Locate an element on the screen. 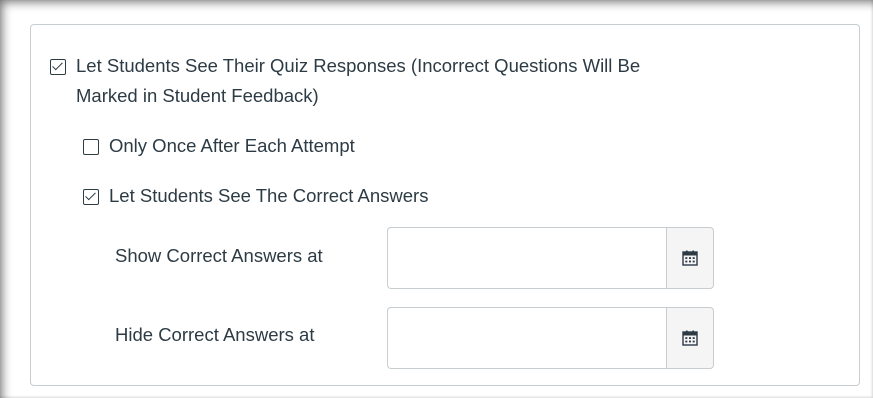 The image size is (873, 398). only-once-checkbox is located at coordinates (91, 147).